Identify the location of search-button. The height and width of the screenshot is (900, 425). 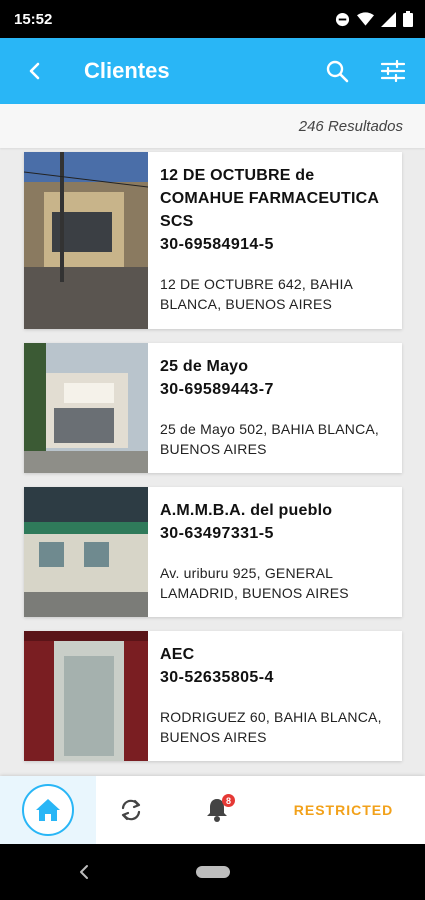
(337, 71).